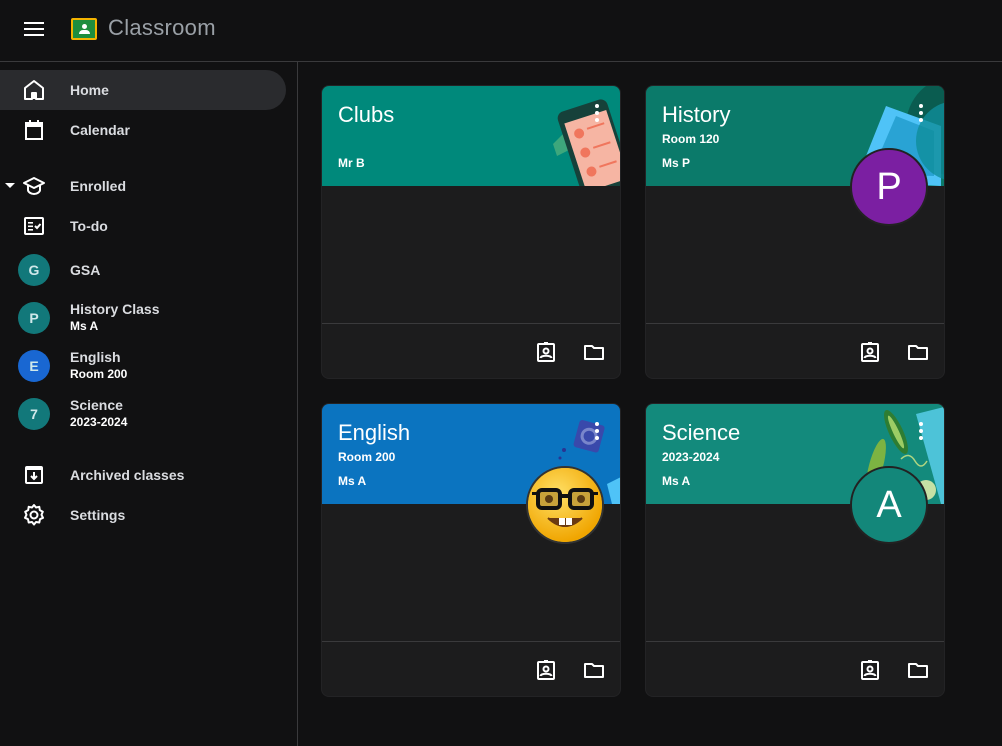 The width and height of the screenshot is (1002, 746). Describe the element at coordinates (34, 270) in the screenshot. I see `class-avatar: G` at that location.